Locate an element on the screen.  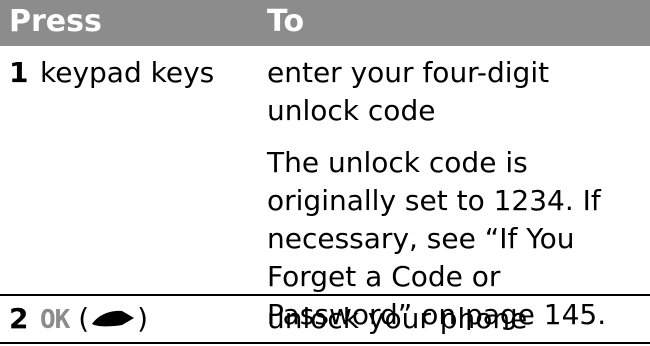
step-number: 2 is located at coordinates (19, 318).